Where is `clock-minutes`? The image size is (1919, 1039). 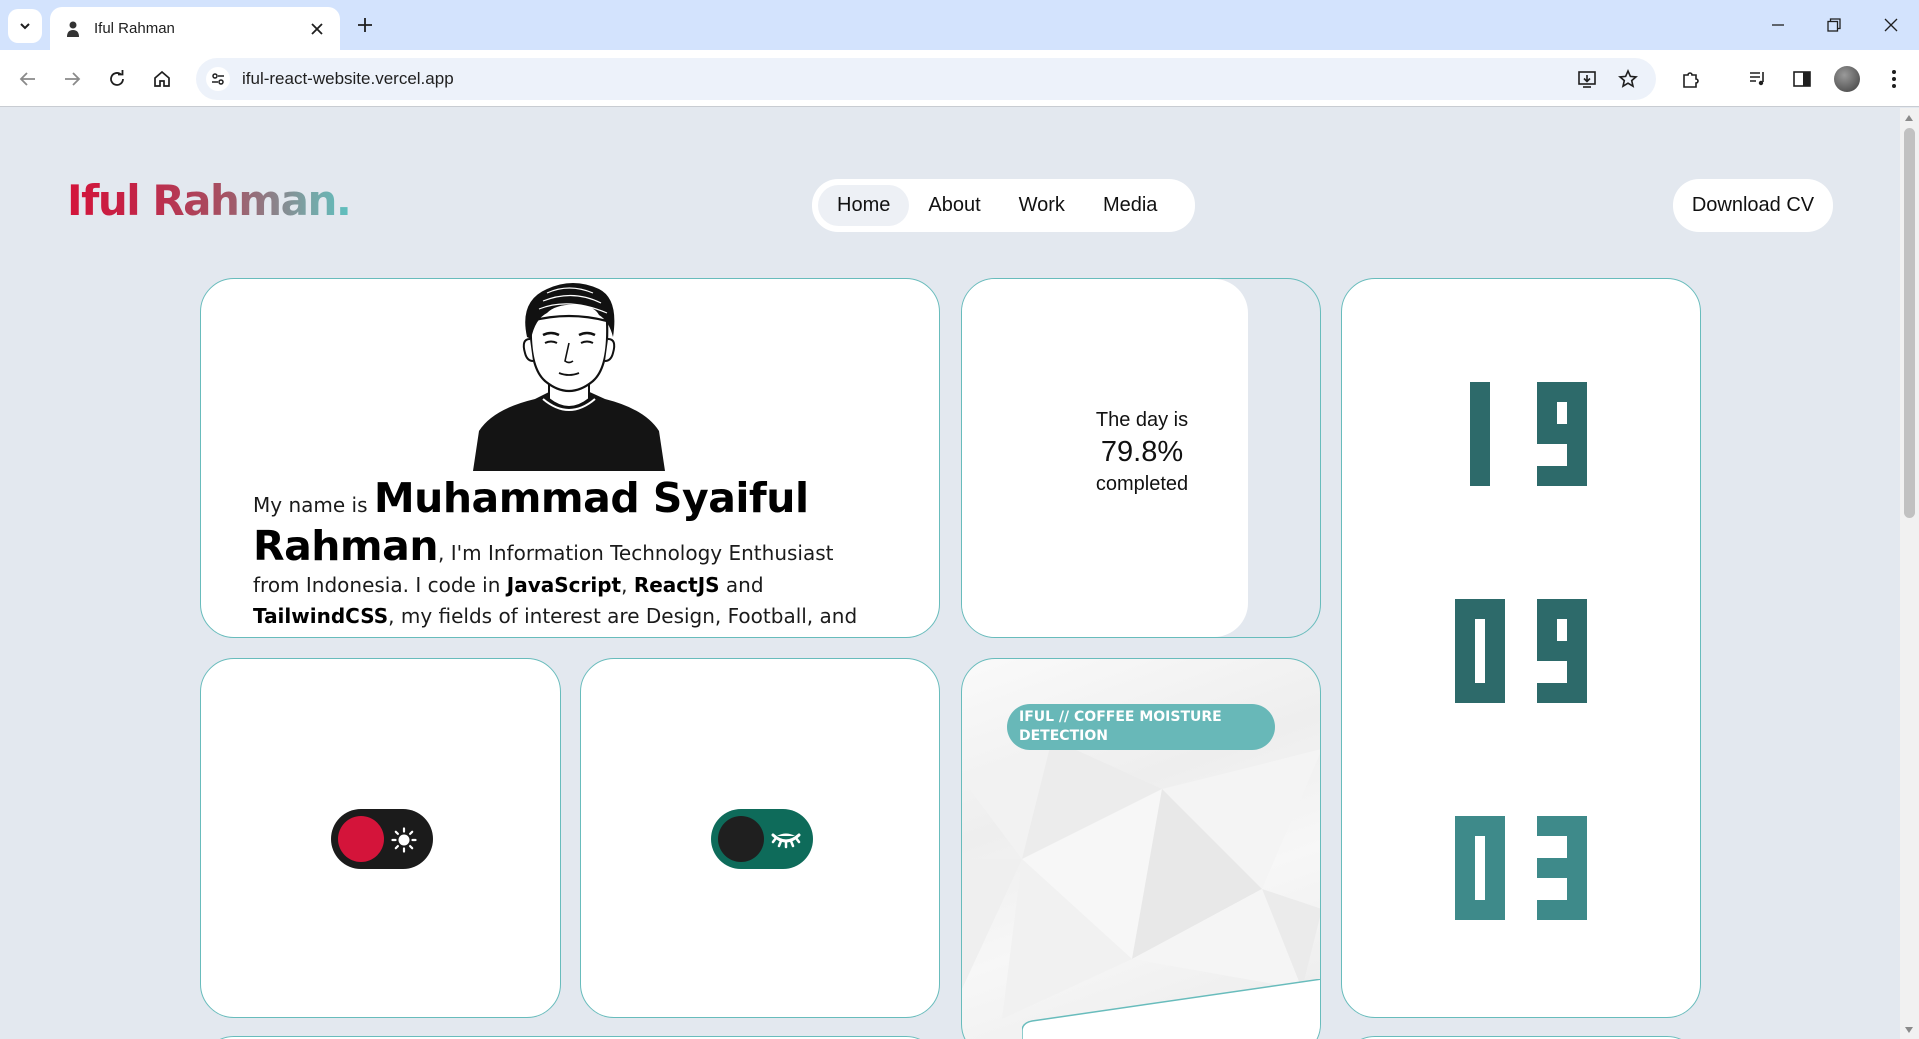
clock-minutes is located at coordinates (1521, 651).